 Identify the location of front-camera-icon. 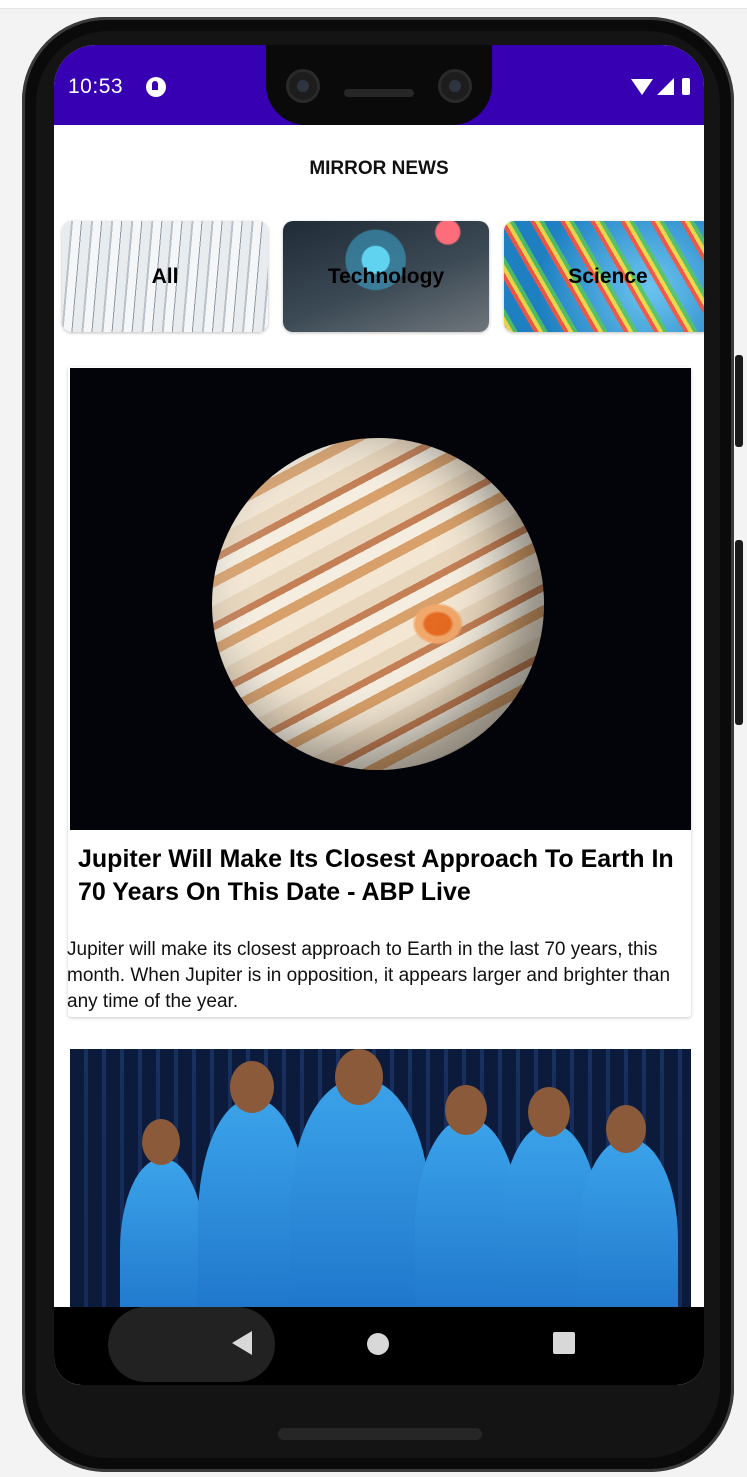
(303, 86).